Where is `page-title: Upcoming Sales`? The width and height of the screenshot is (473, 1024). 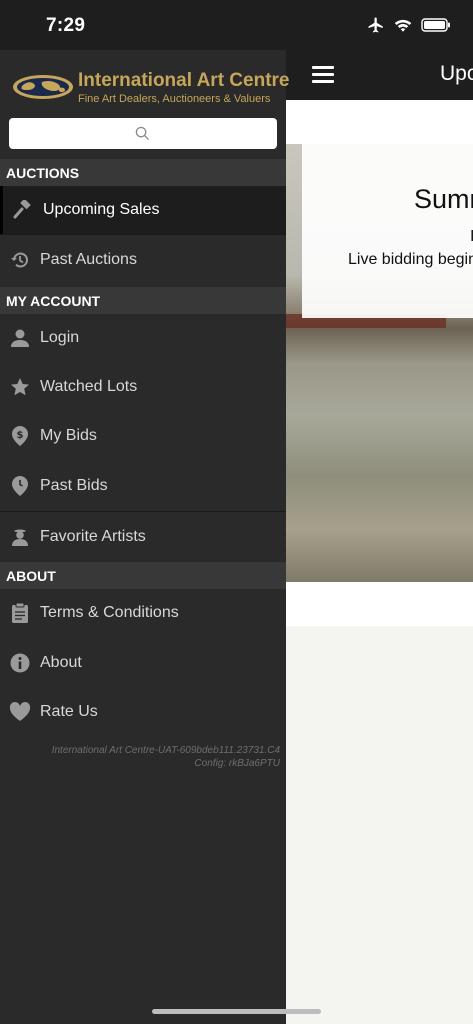
page-title: Upcoming Sales is located at coordinates (456, 73).